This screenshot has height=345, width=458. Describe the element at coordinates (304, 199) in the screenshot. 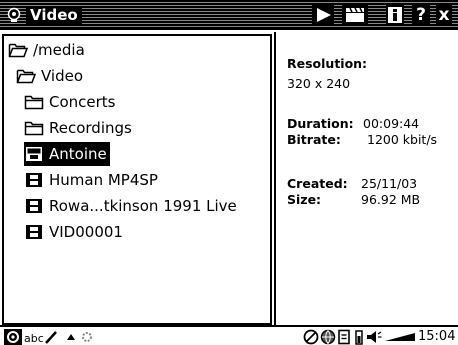

I see `size-label: Size:` at that location.